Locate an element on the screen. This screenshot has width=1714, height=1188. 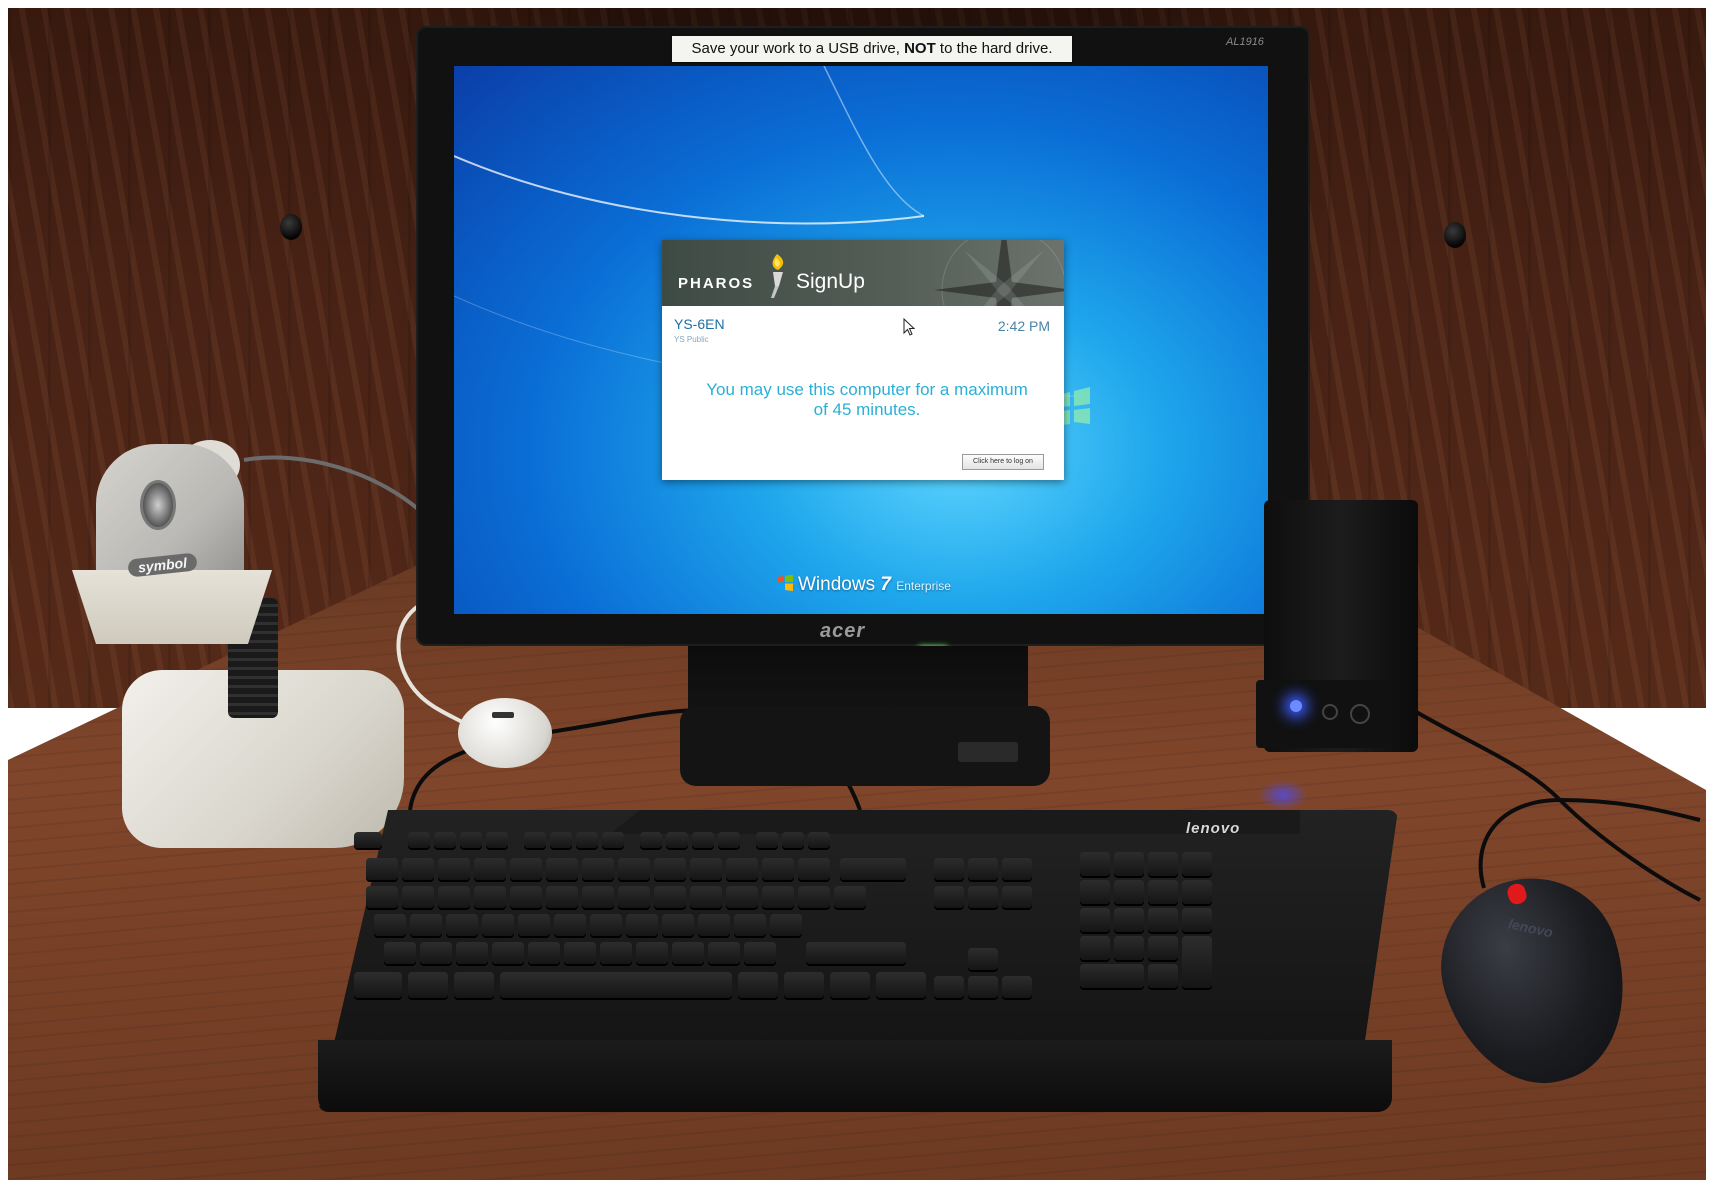
login-button: Click here to log on is located at coordinates (1003, 462).